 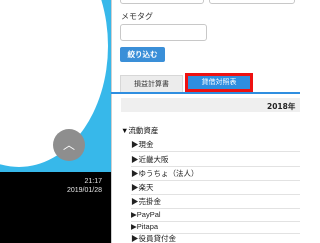 What do you see at coordinates (111, 121) in the screenshot?
I see `window-edge` at bounding box center [111, 121].